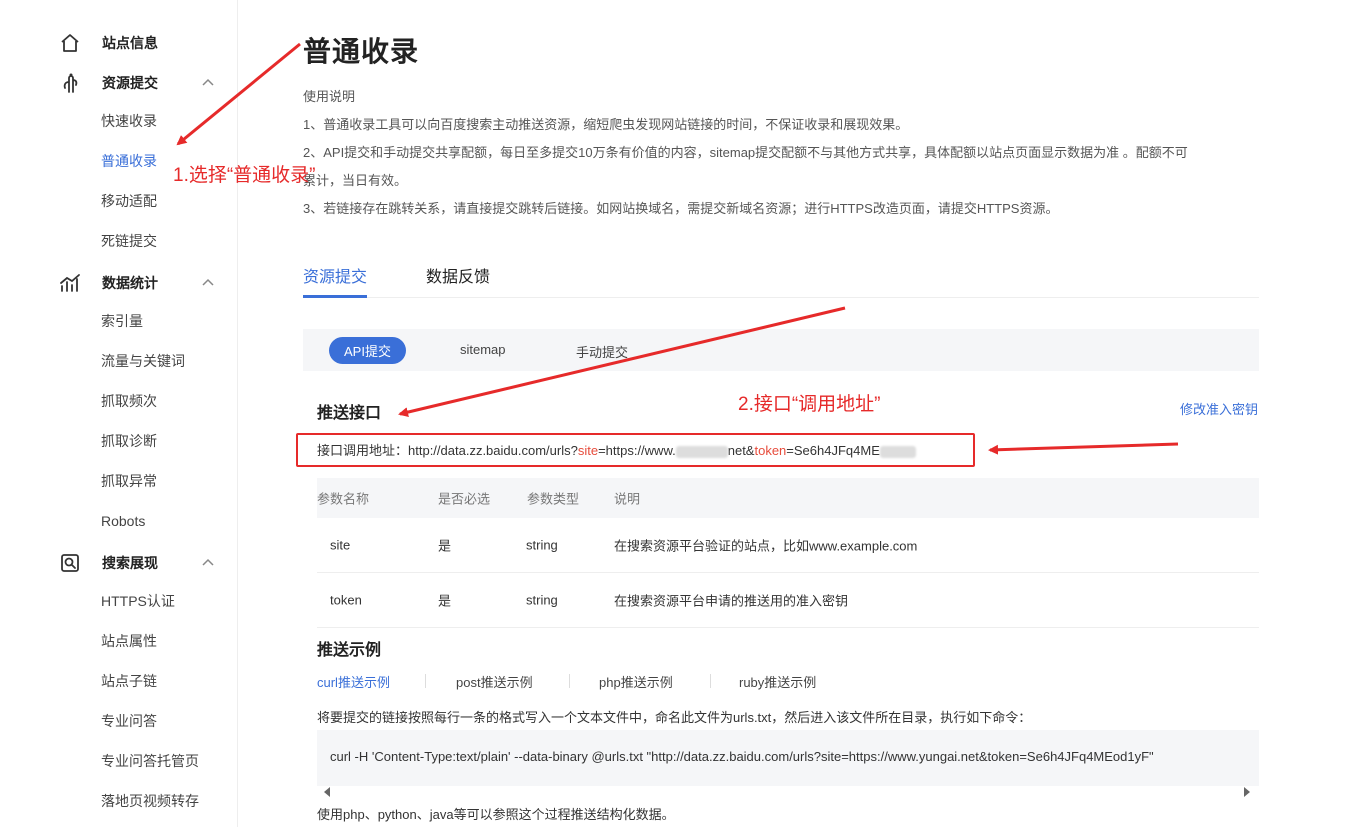 The height and width of the screenshot is (827, 1362). What do you see at coordinates (355, 180) in the screenshot?
I see `usage-note-2-cont: 累计，当日有效。` at bounding box center [355, 180].